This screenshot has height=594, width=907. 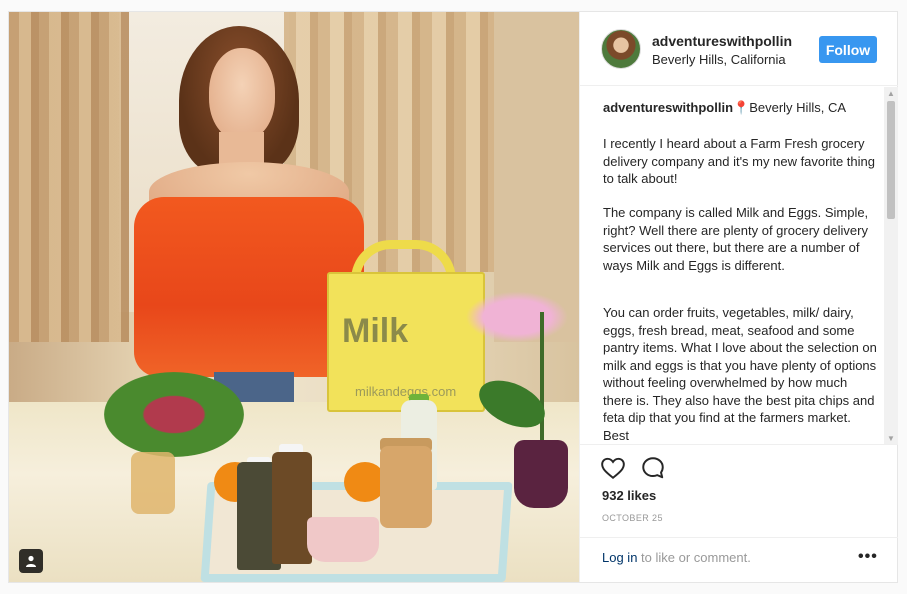 What do you see at coordinates (891, 265) in the screenshot?
I see `caption-scrollbar: ▲ ▼` at bounding box center [891, 265].